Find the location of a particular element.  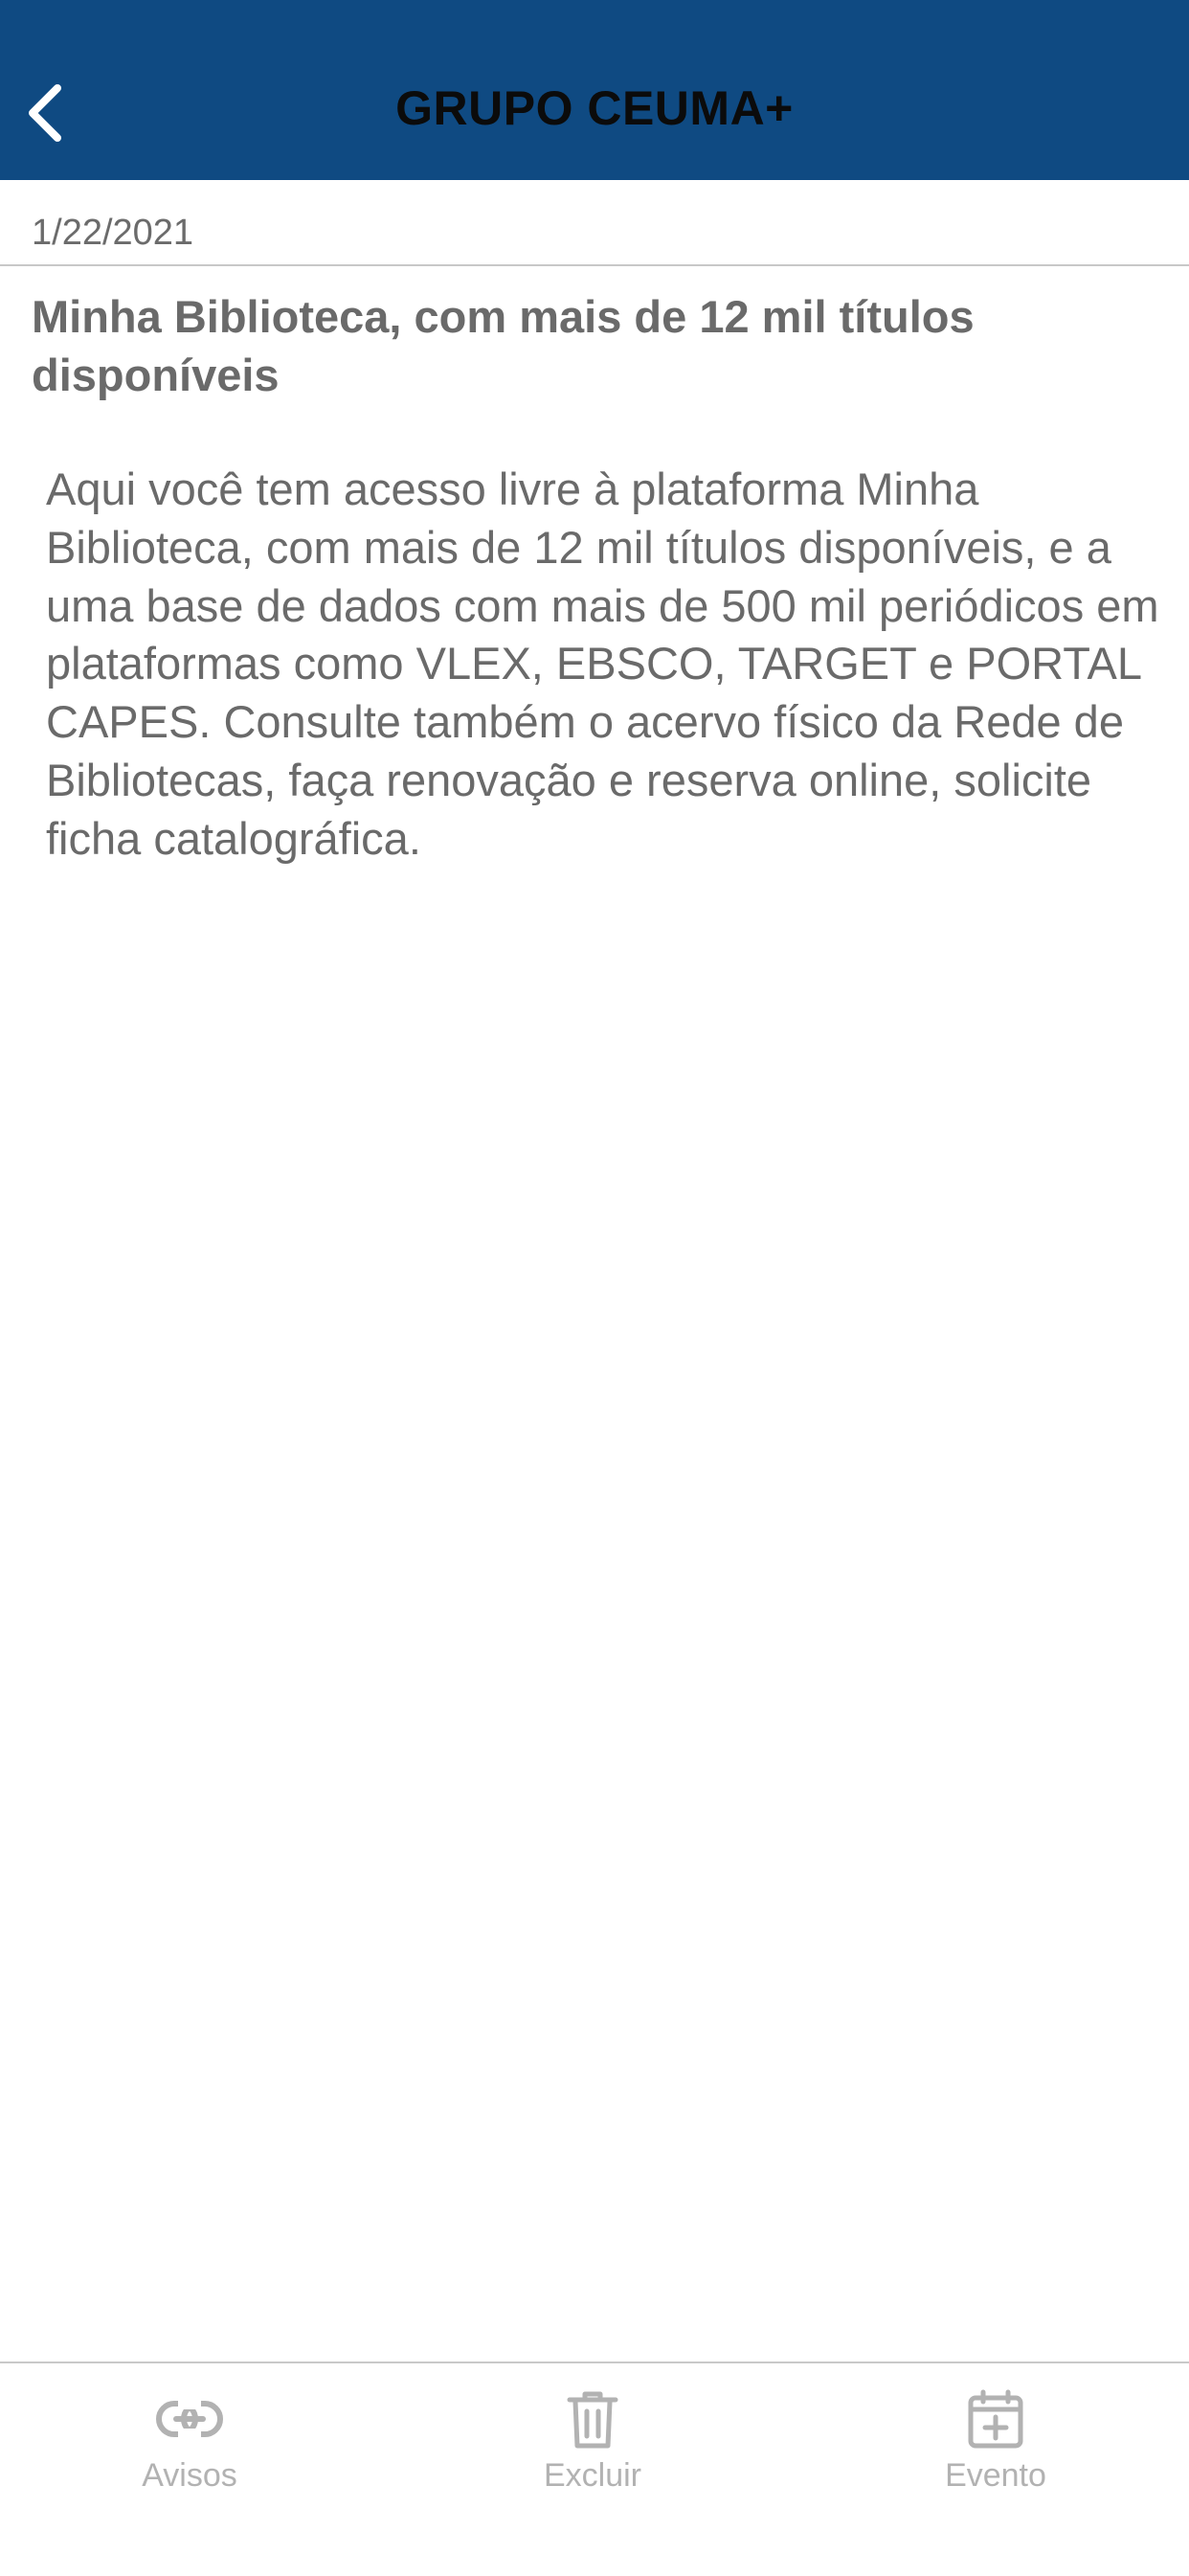

bottom-tab-bar: Avisos Excluir Evento is located at coordinates (594, 2468).